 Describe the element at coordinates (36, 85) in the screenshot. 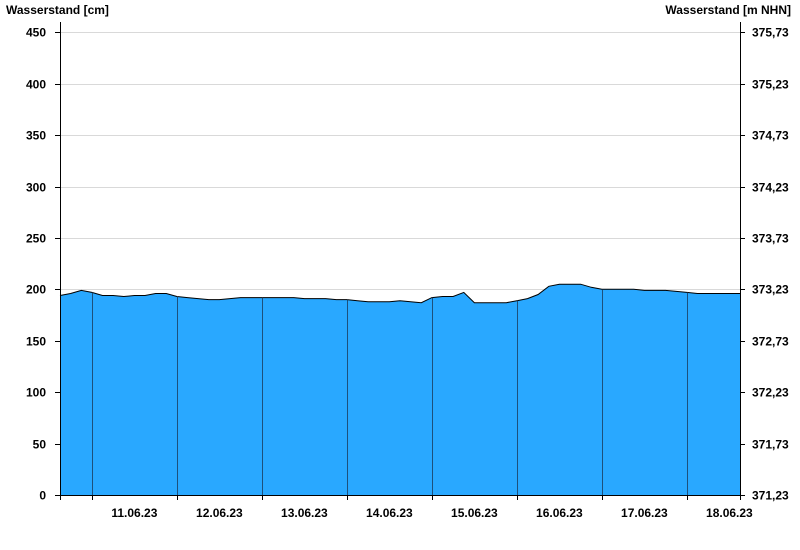

I see `left-tick-label: 400` at that location.